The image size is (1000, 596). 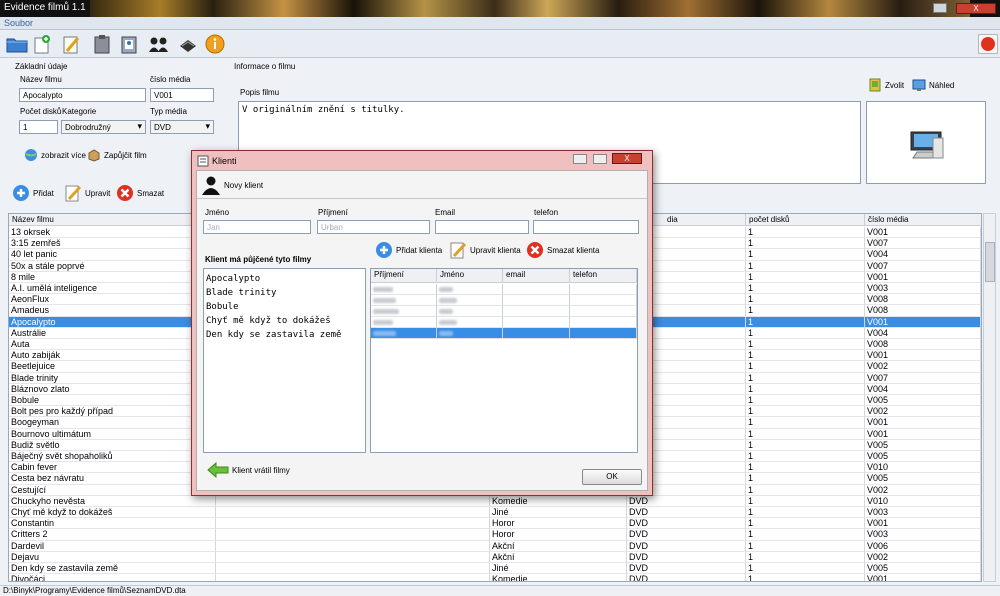 What do you see at coordinates (562, 250) in the screenshot?
I see `delete-client-button: Smazat klienta` at bounding box center [562, 250].